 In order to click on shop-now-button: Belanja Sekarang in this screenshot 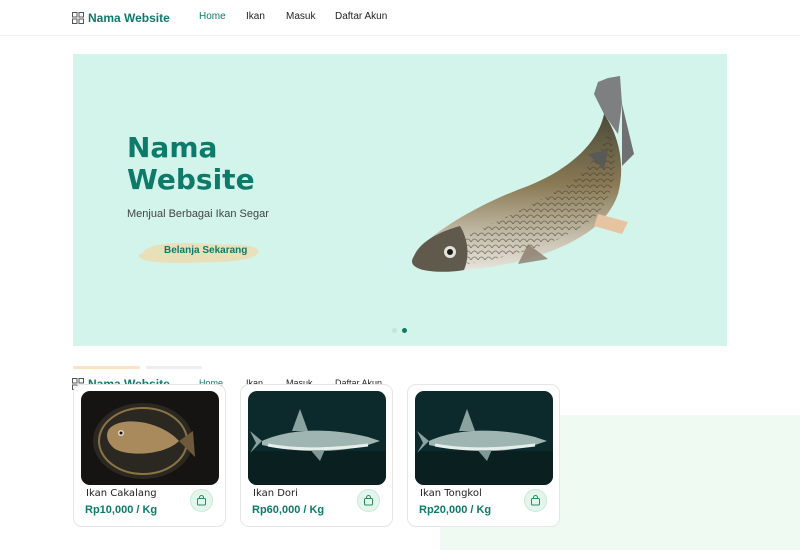, I will do `click(200, 251)`.